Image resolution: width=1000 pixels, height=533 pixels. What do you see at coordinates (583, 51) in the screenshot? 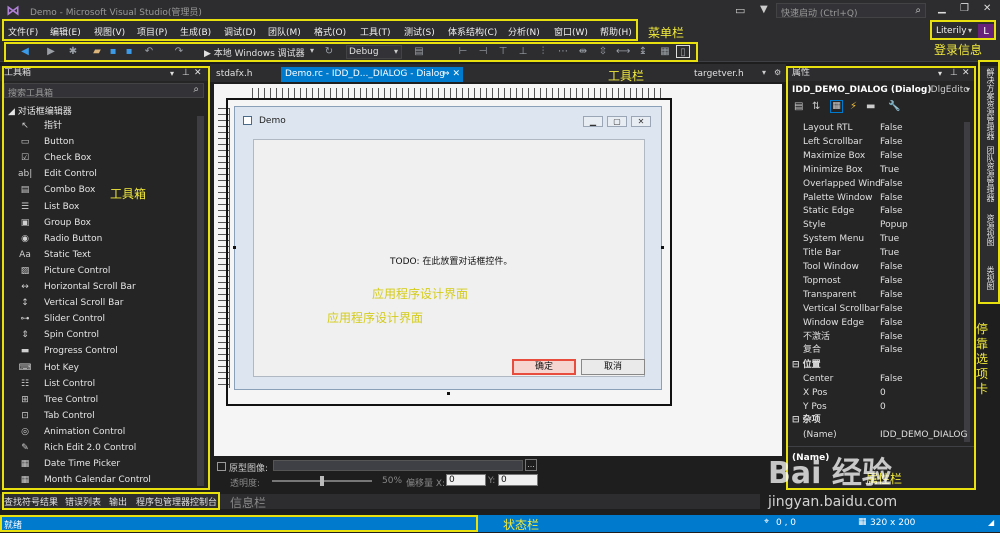
I see `space-across-icon: ⇹` at bounding box center [583, 51].